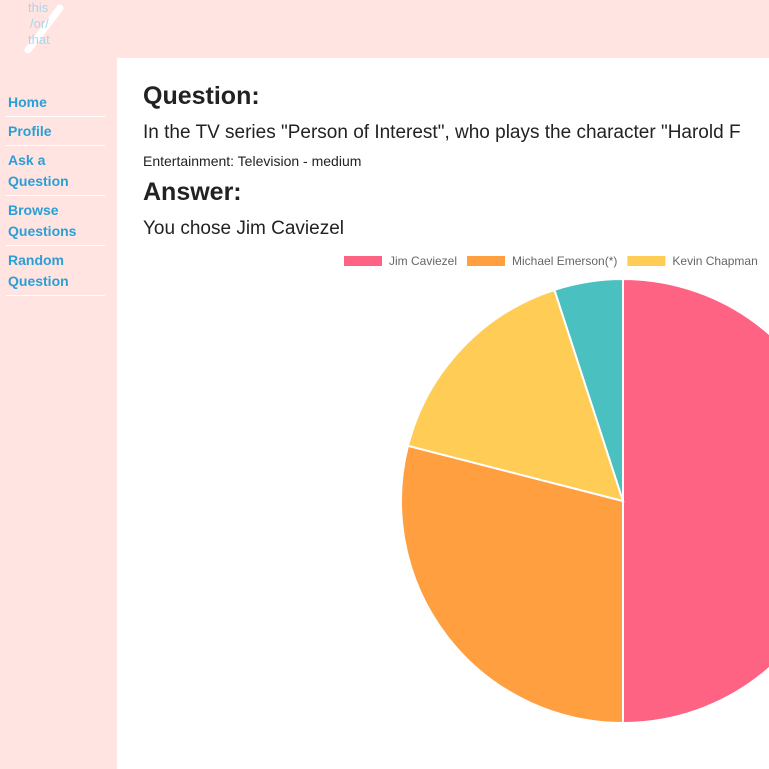 The height and width of the screenshot is (769, 769). I want to click on nav-item-home: Home, so click(55, 102).